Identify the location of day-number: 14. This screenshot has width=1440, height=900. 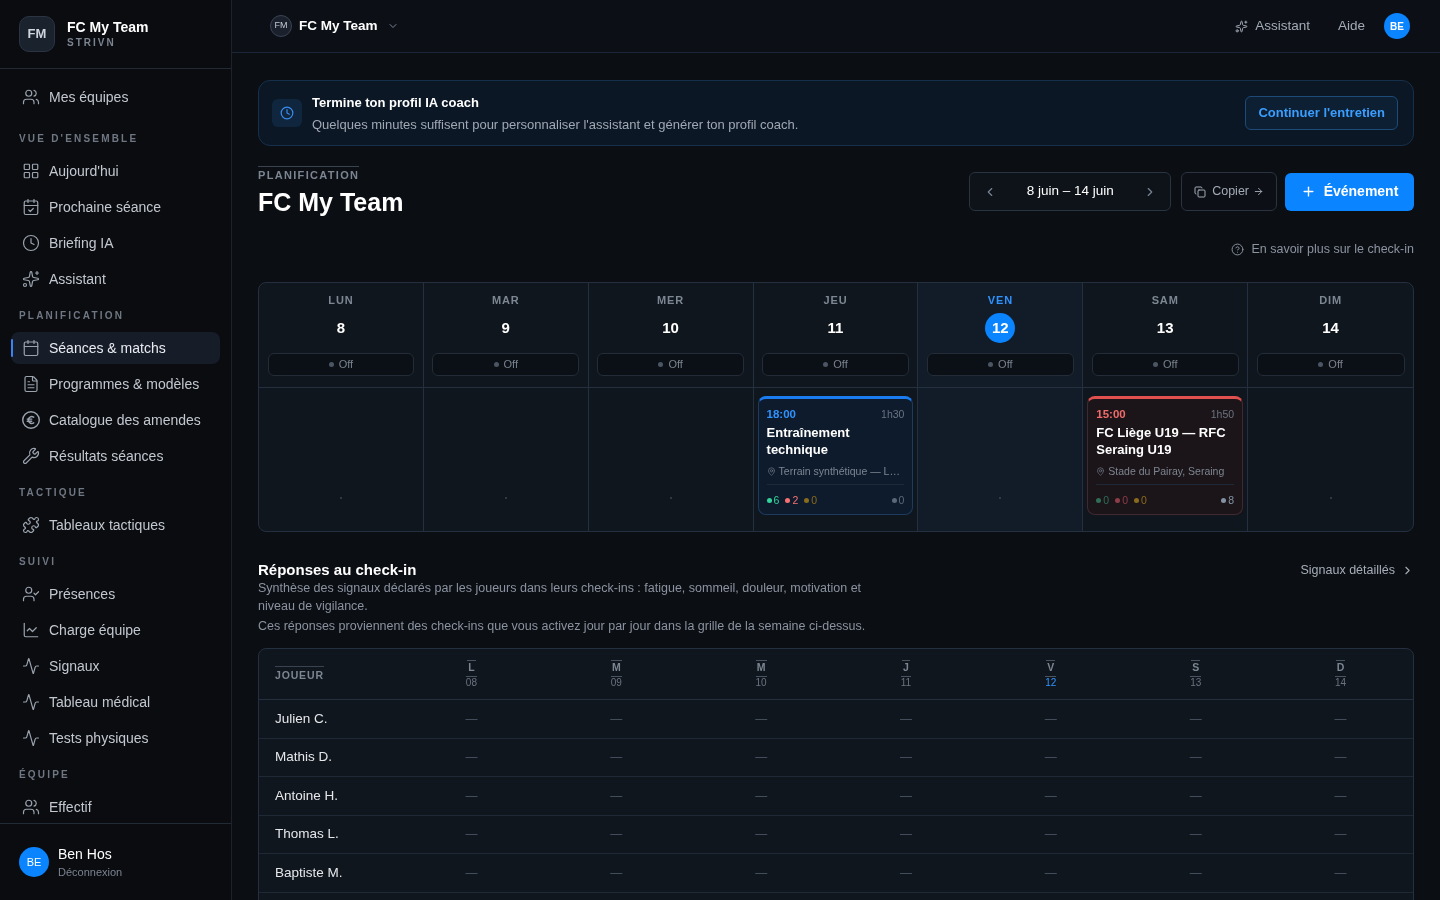
(1330, 327).